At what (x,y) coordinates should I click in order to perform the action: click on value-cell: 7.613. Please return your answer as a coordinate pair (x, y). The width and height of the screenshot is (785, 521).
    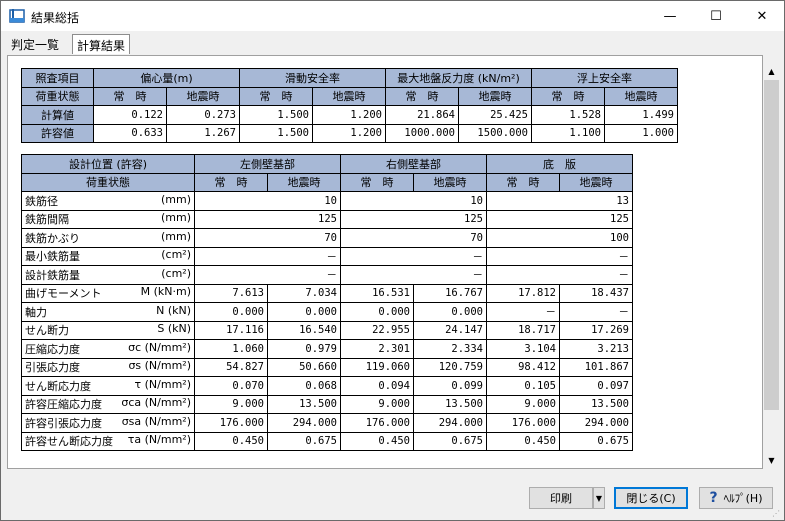
    Looking at the image, I should click on (231, 293).